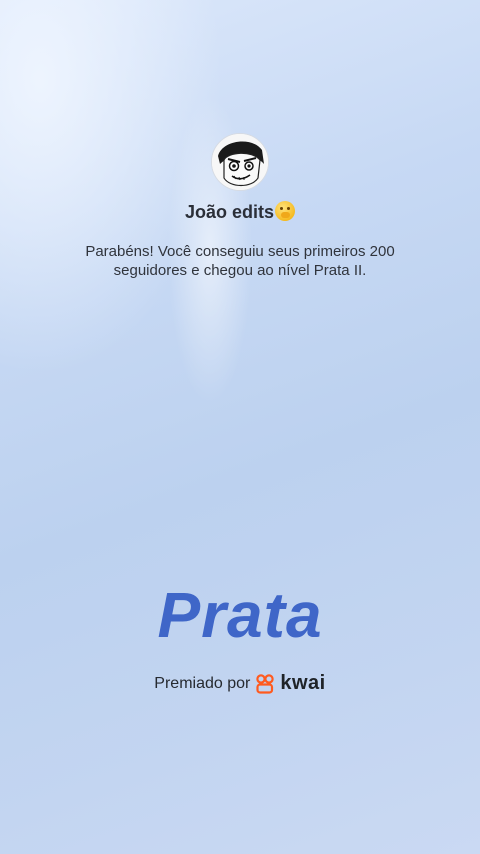  I want to click on awarded-by-row: Premiado por kwai, so click(240, 683).